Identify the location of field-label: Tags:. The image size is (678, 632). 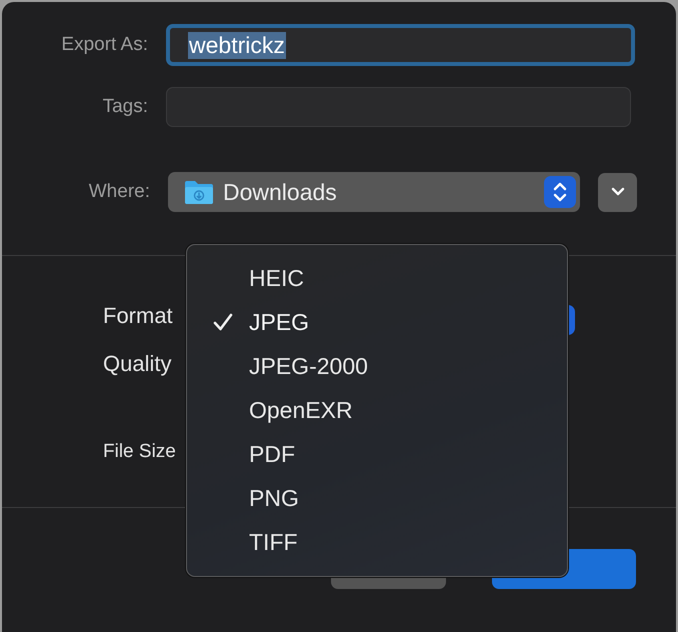
(125, 107).